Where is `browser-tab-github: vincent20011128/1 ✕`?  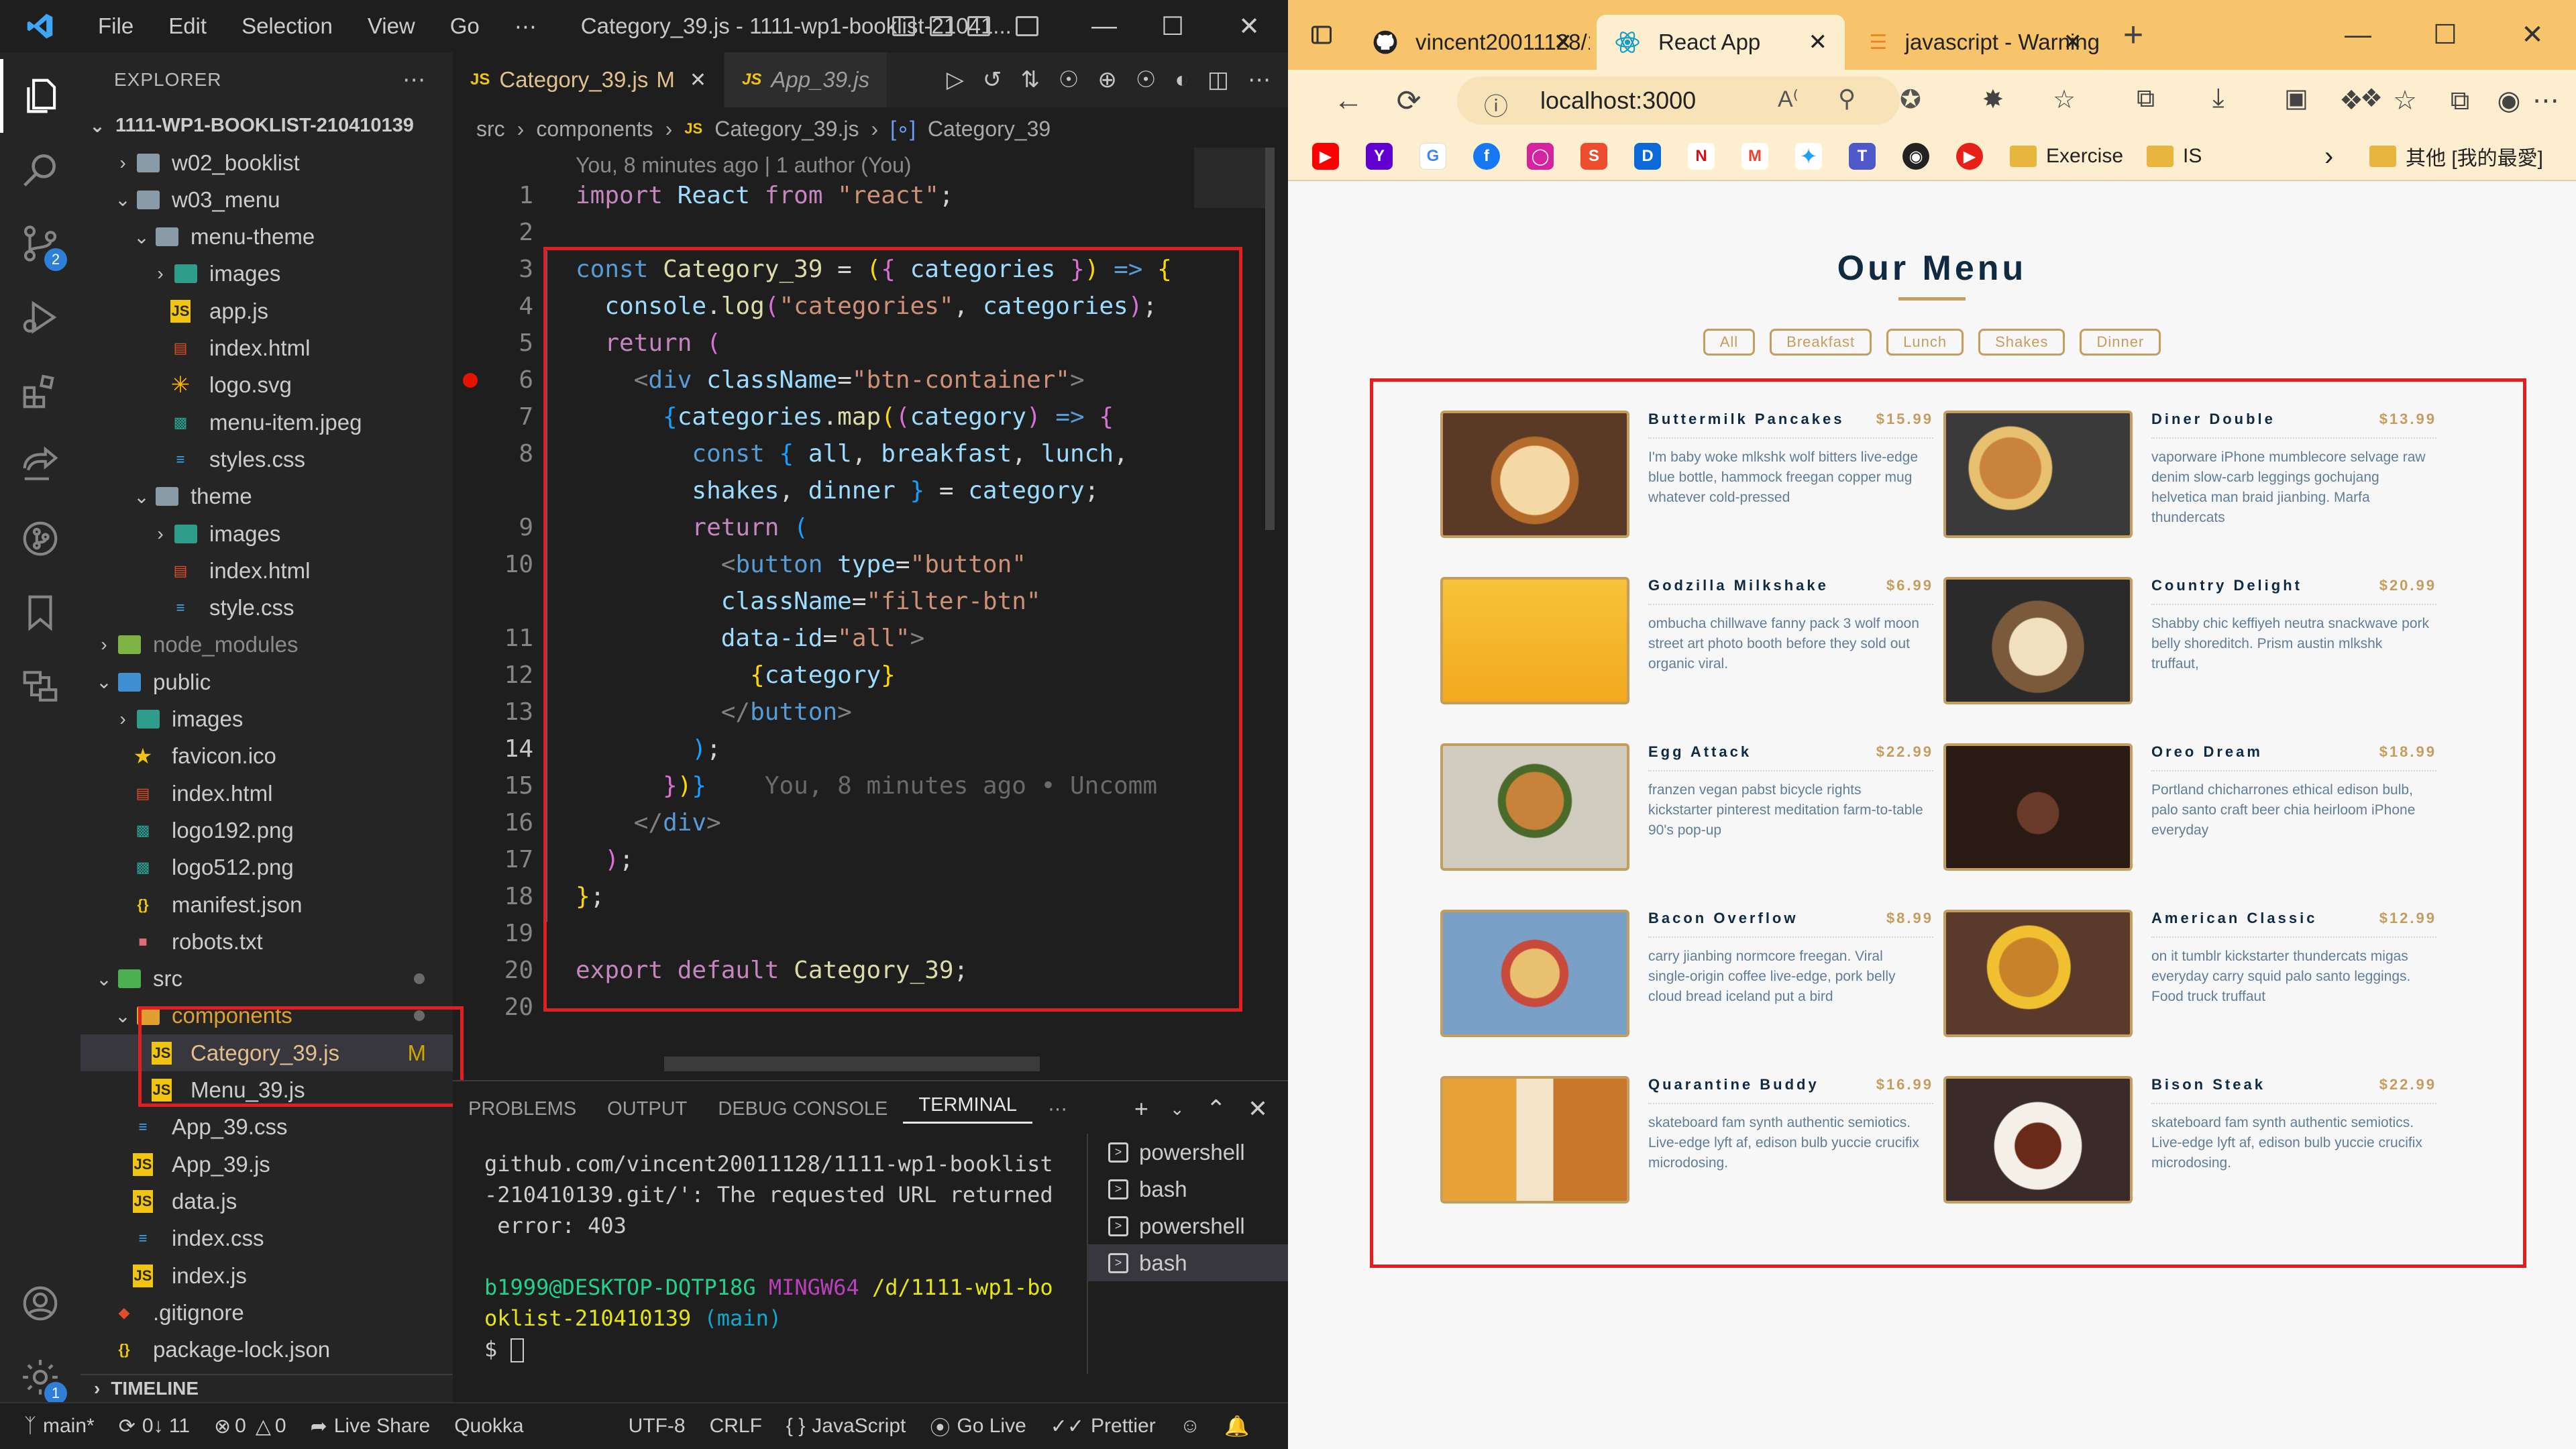 browser-tab-github: vincent20011128/1 ✕ is located at coordinates (1472, 42).